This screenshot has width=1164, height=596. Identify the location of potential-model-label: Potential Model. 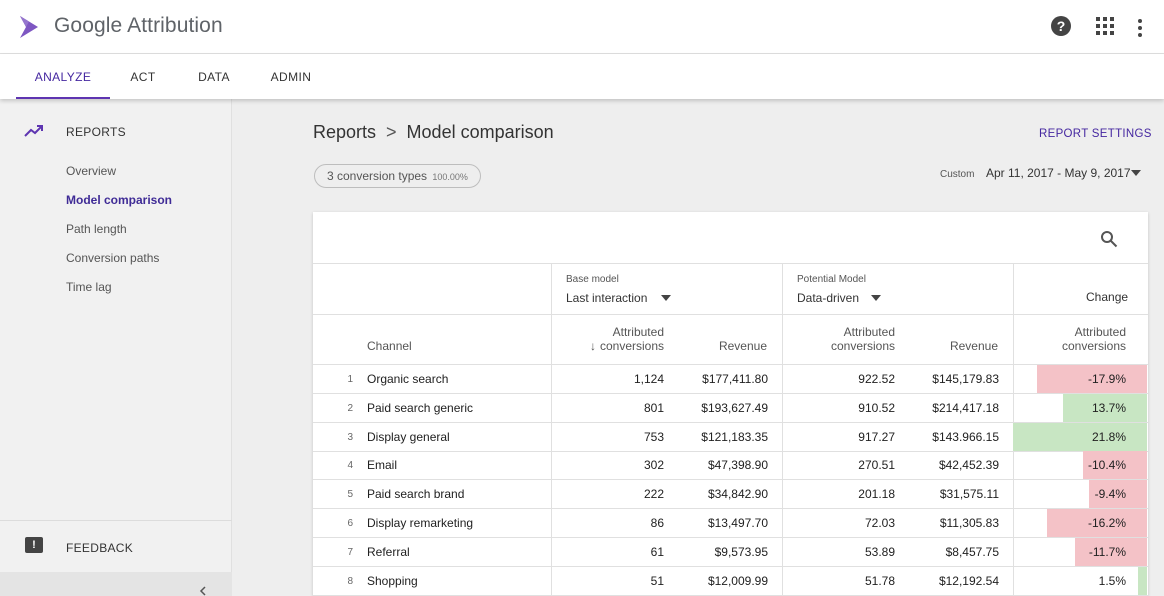
(831, 279).